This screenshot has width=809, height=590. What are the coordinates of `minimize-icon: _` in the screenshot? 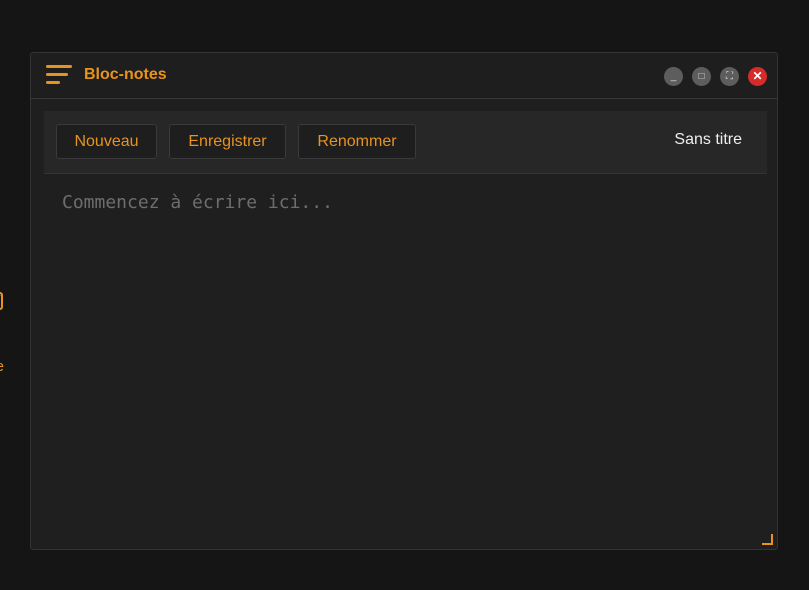 It's located at (673, 76).